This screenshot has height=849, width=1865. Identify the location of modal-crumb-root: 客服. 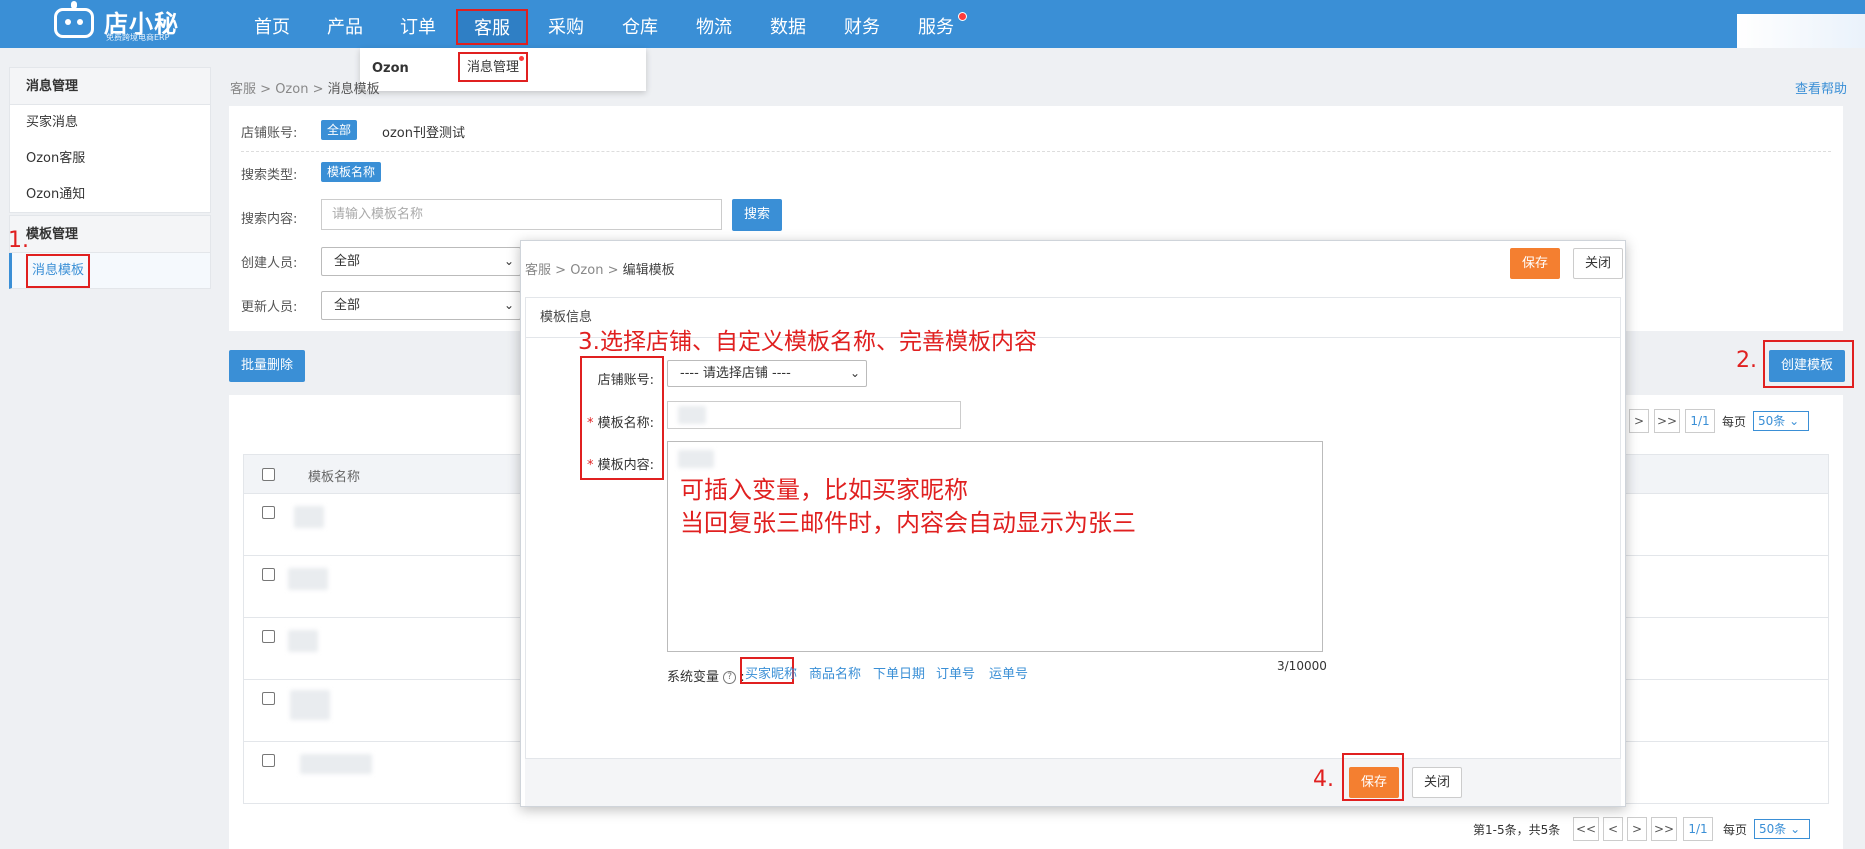
(538, 270).